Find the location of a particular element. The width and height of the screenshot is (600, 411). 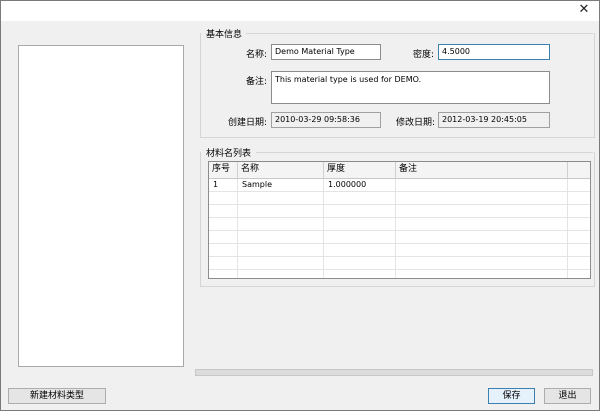

column-header-index: 序号 is located at coordinates (223, 170).